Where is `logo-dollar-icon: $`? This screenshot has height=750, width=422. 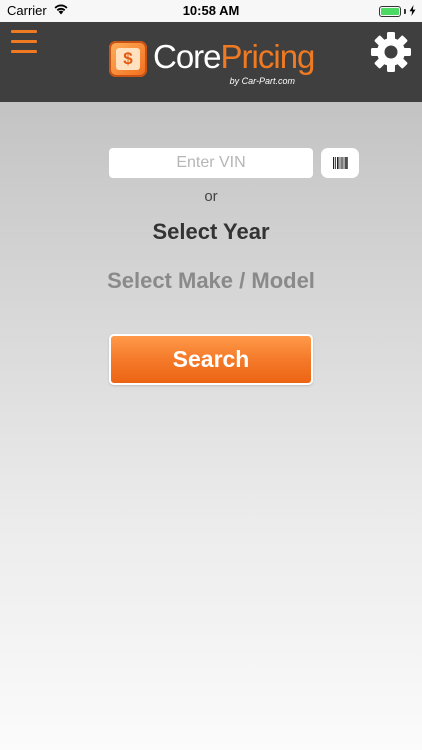
logo-dollar-icon: $ is located at coordinates (128, 59).